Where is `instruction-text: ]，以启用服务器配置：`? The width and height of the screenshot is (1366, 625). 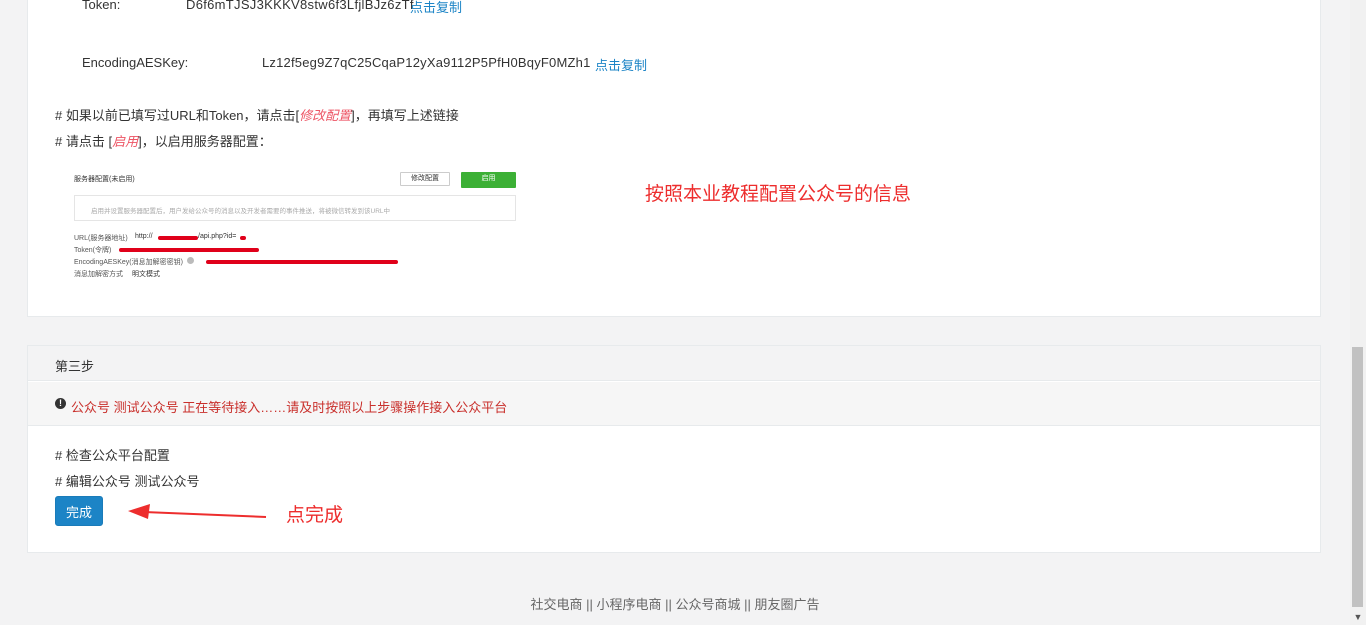
instruction-text: ]，以启用服务器配置： is located at coordinates (205, 141).